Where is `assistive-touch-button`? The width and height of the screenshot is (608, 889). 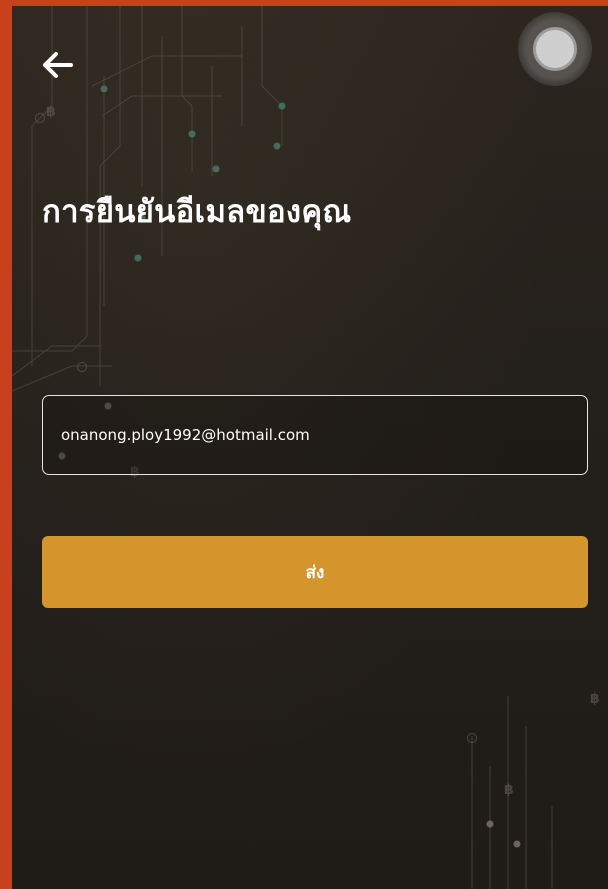
assistive-touch-button is located at coordinates (555, 49).